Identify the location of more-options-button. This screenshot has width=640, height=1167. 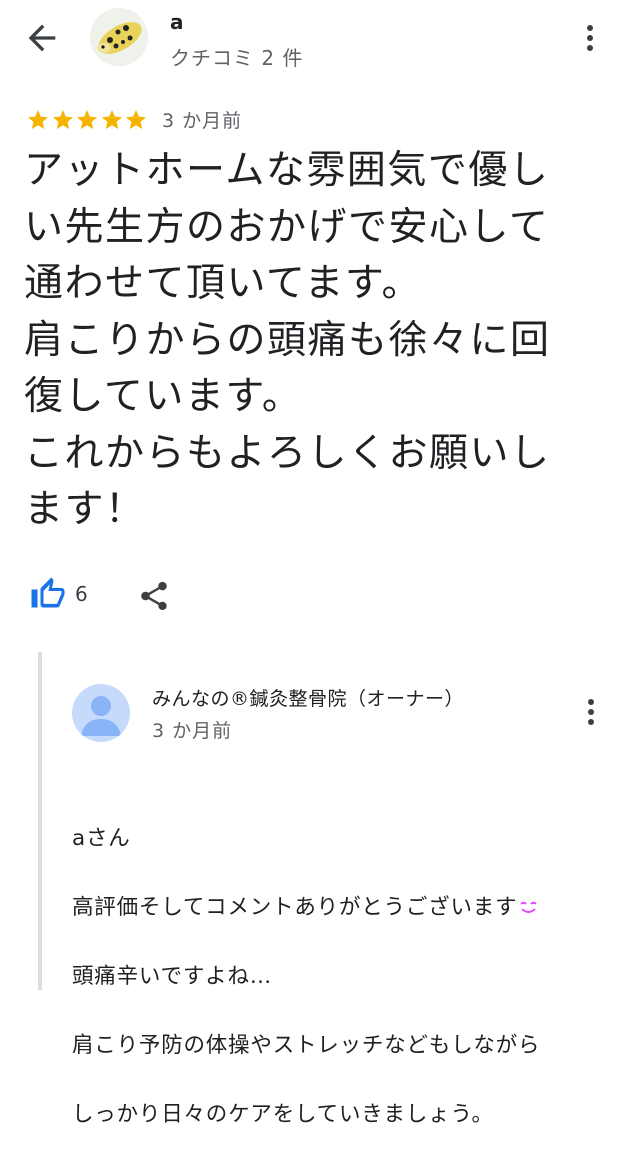
(590, 38).